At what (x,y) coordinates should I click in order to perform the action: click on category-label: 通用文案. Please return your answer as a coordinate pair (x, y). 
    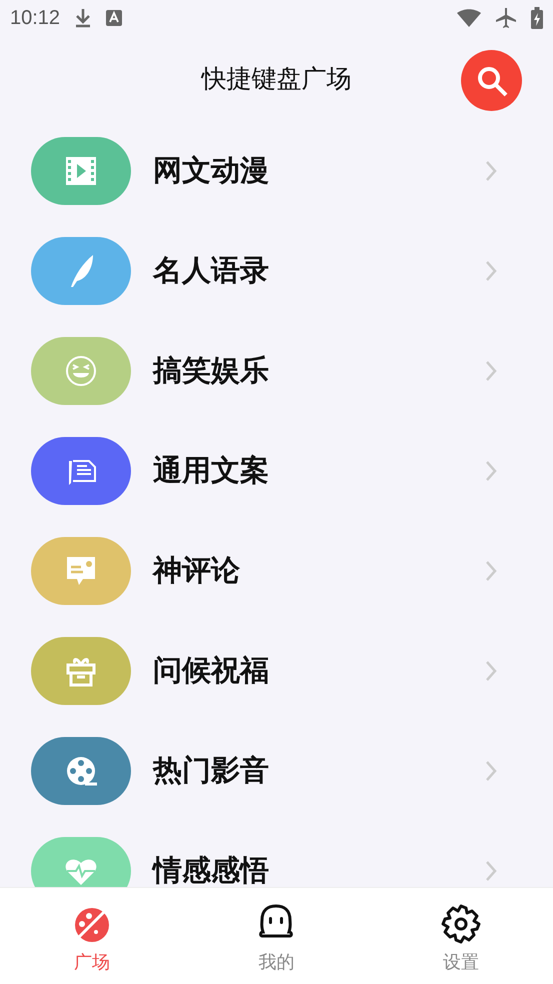
    Looking at the image, I should click on (319, 471).